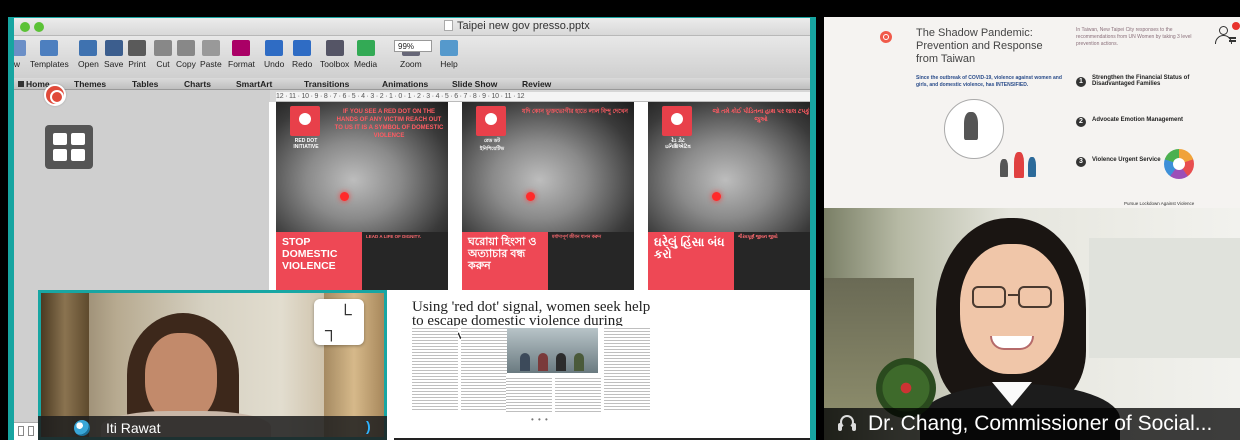 This screenshot has width=1240, height=440. I want to click on media-icon, so click(365, 48).